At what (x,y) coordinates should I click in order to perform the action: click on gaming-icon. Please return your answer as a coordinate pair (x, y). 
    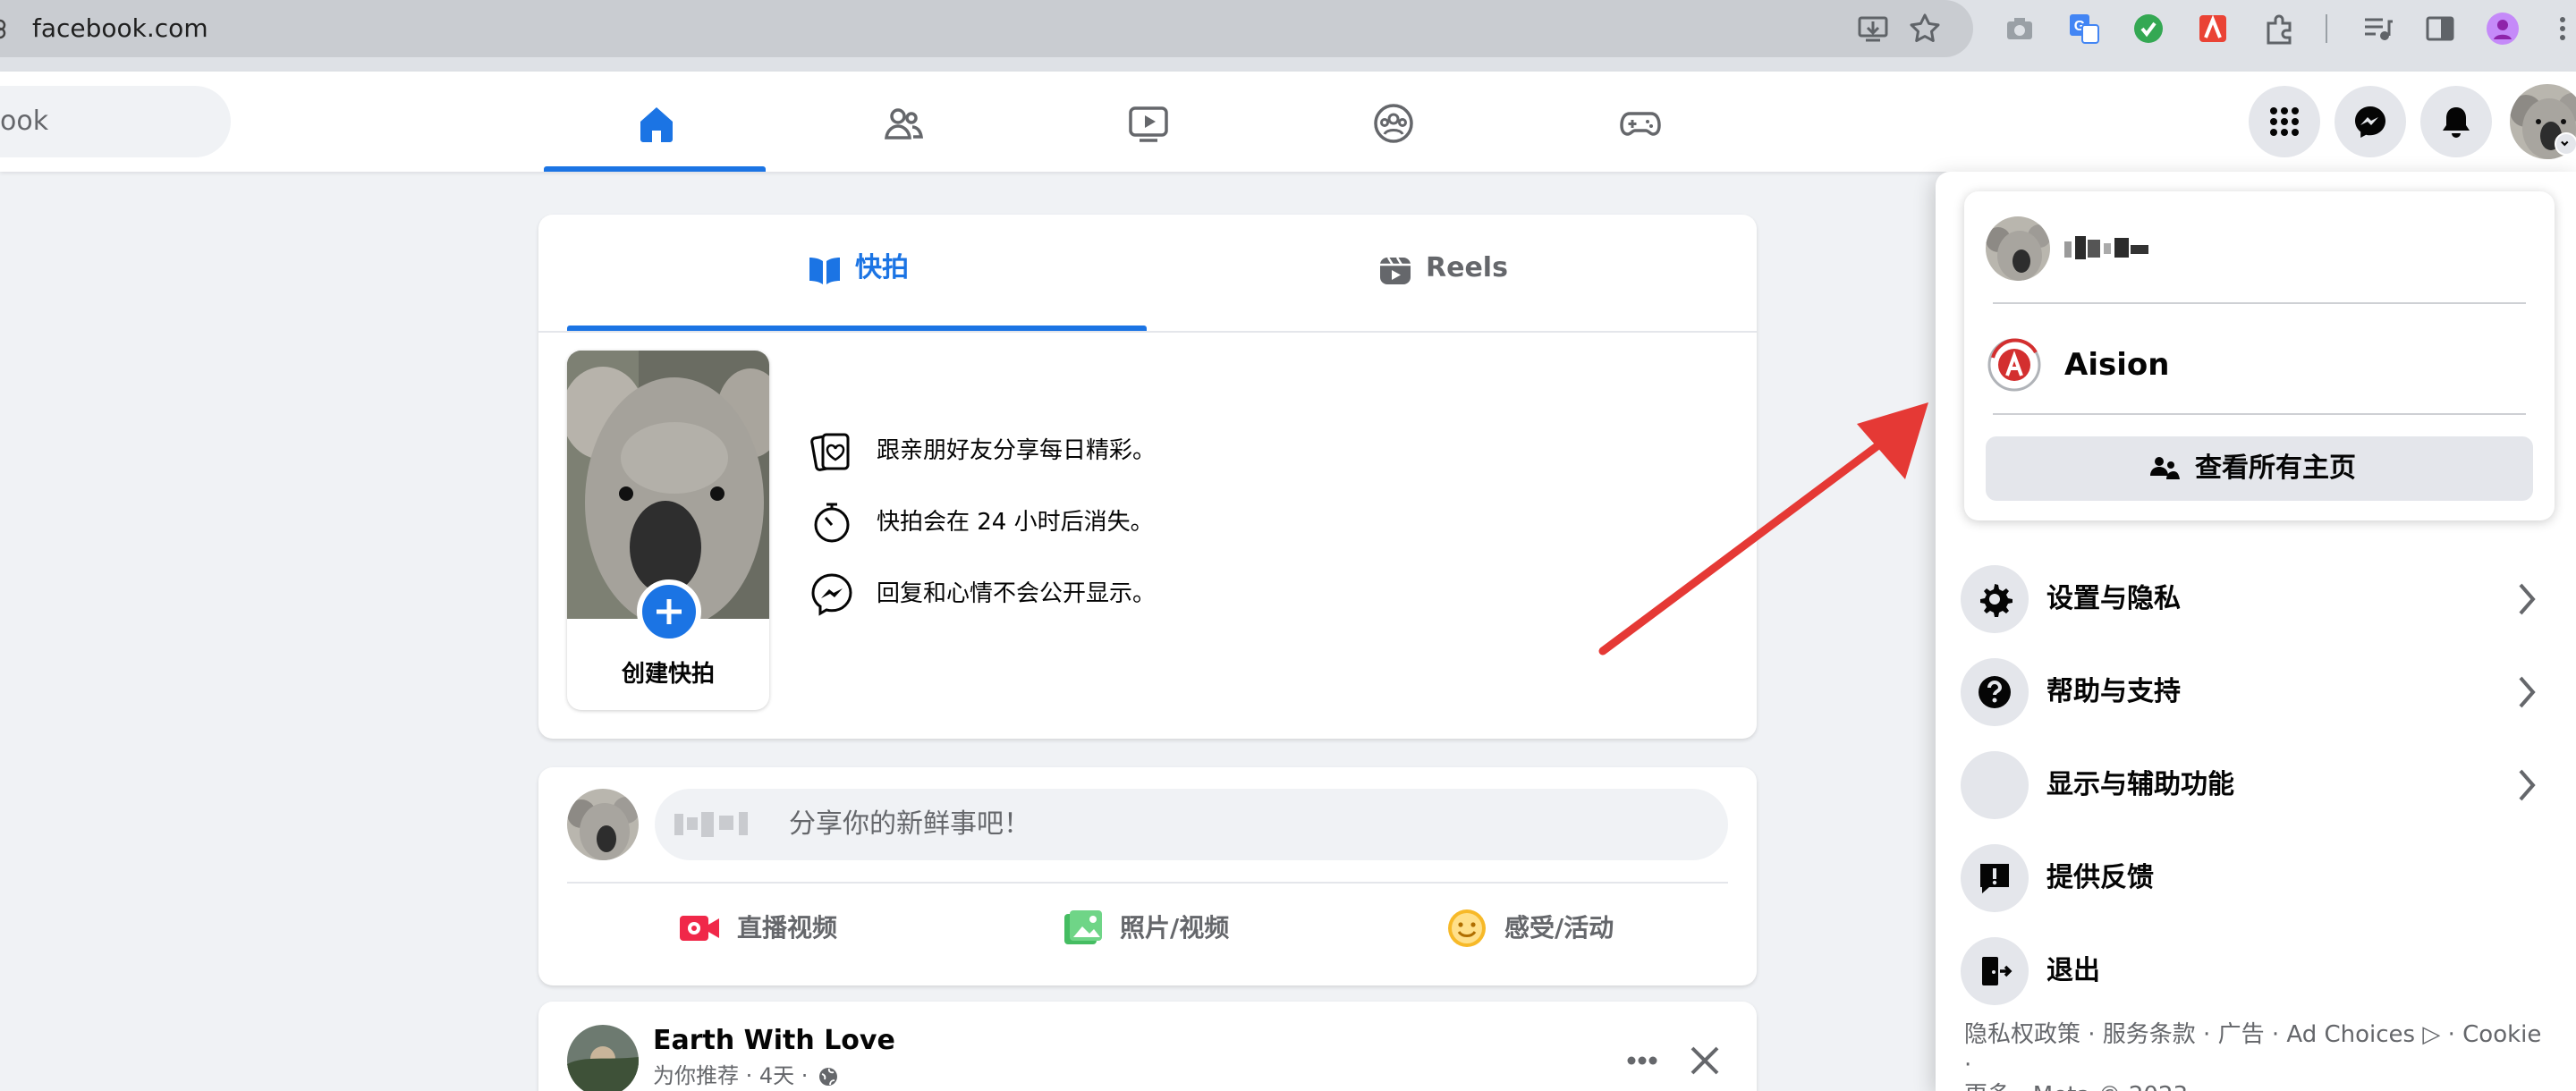
    Looking at the image, I should click on (1640, 124).